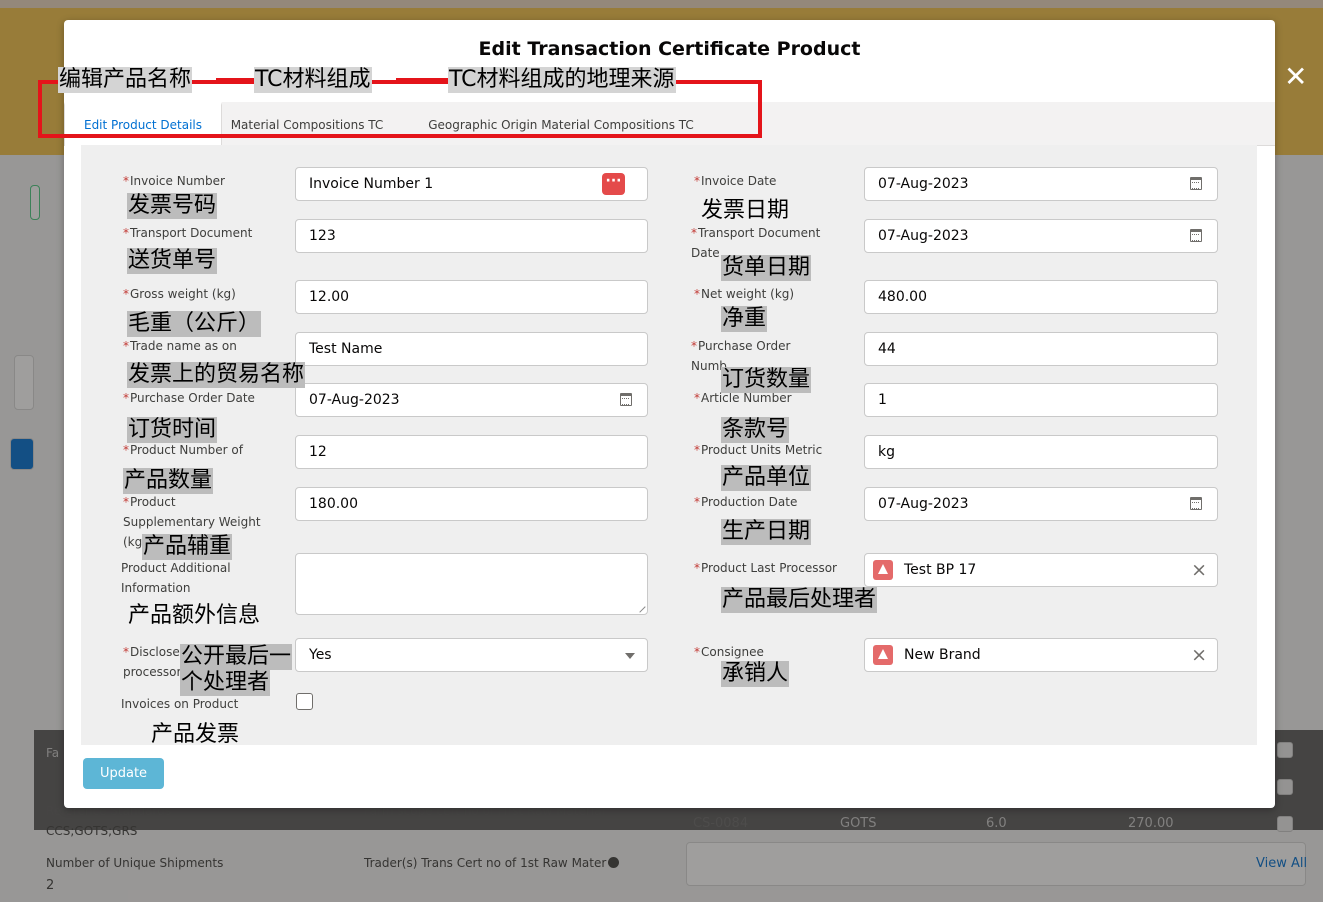  What do you see at coordinates (155, 662) in the screenshot?
I see `disclose-label: *Disclose processor?` at bounding box center [155, 662].